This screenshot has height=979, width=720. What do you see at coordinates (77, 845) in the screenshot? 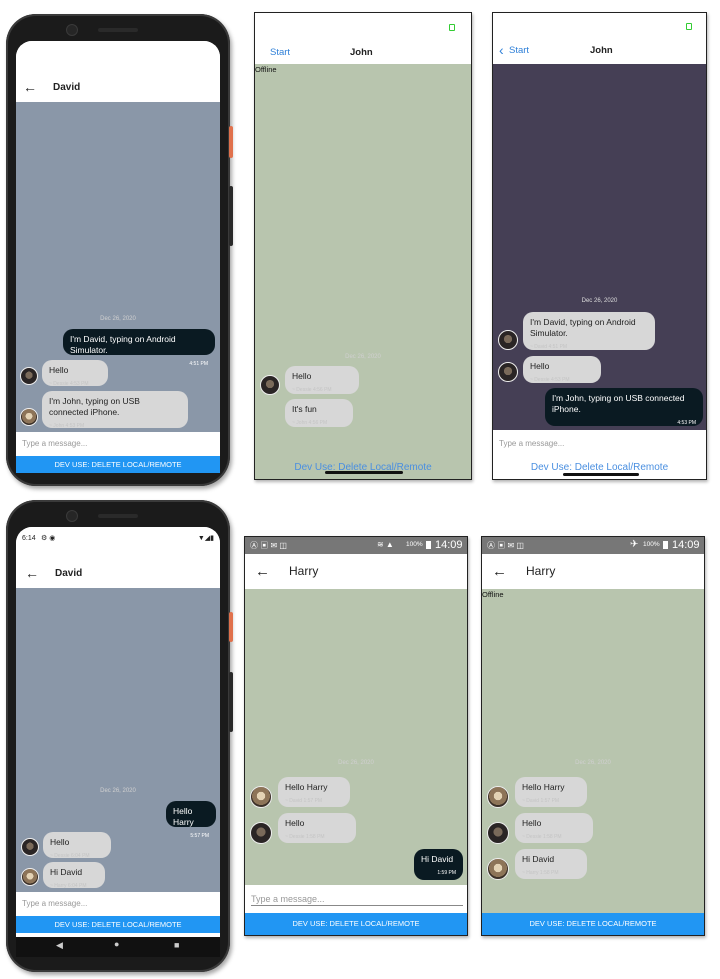
I see `message-bubble-incoming: Hello ~ Dessie 6:04 PM` at bounding box center [77, 845].